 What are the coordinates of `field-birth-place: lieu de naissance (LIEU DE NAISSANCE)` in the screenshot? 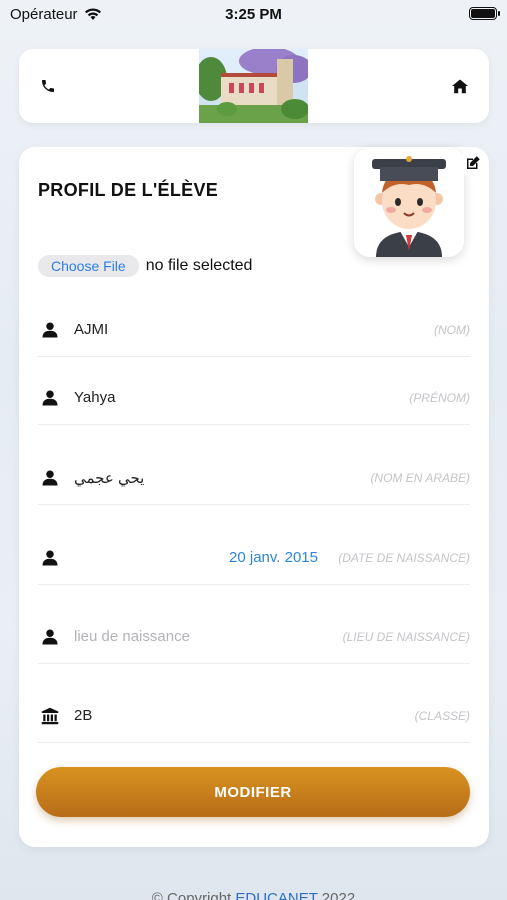 It's located at (254, 639).